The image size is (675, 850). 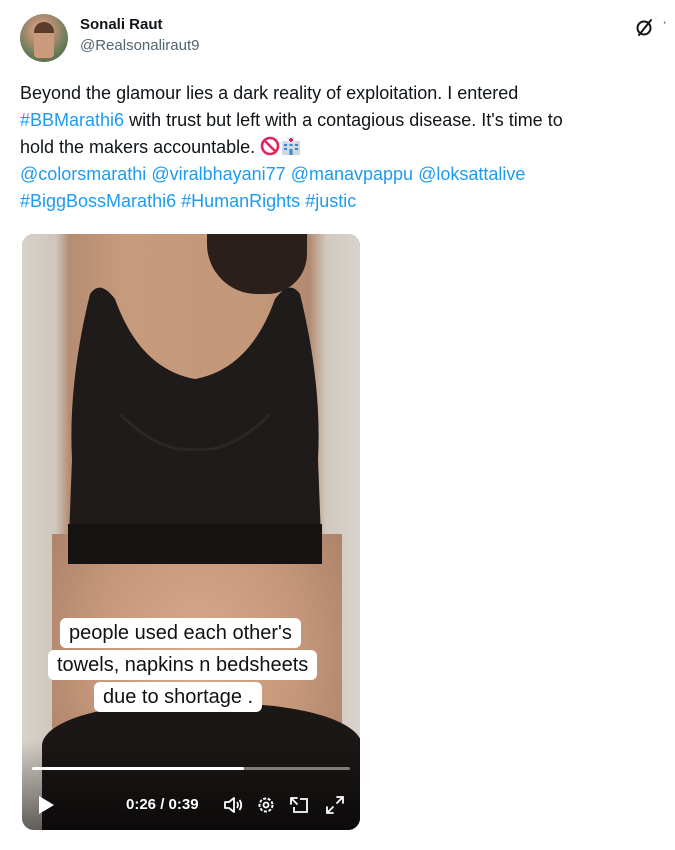 I want to click on mention-manavpappu: @manavpappu, so click(x=352, y=174).